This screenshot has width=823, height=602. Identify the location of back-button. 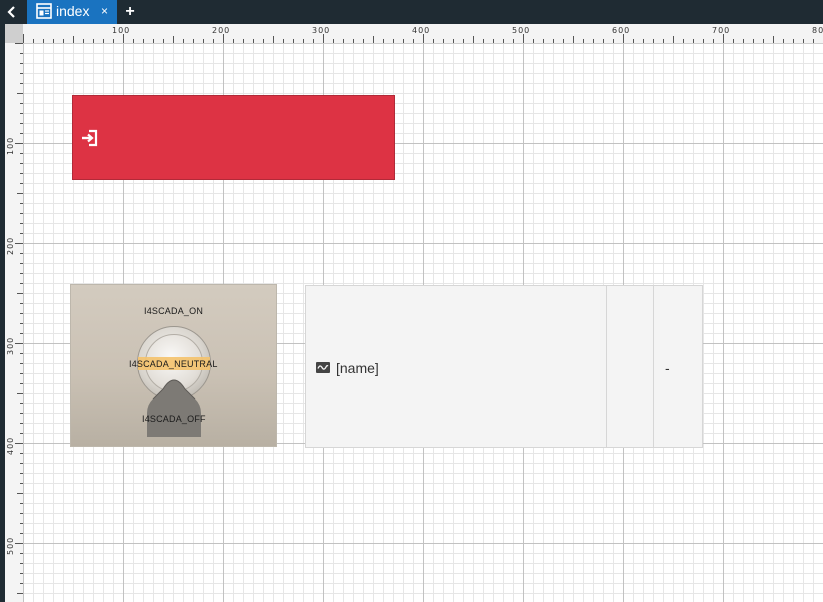
(12, 12).